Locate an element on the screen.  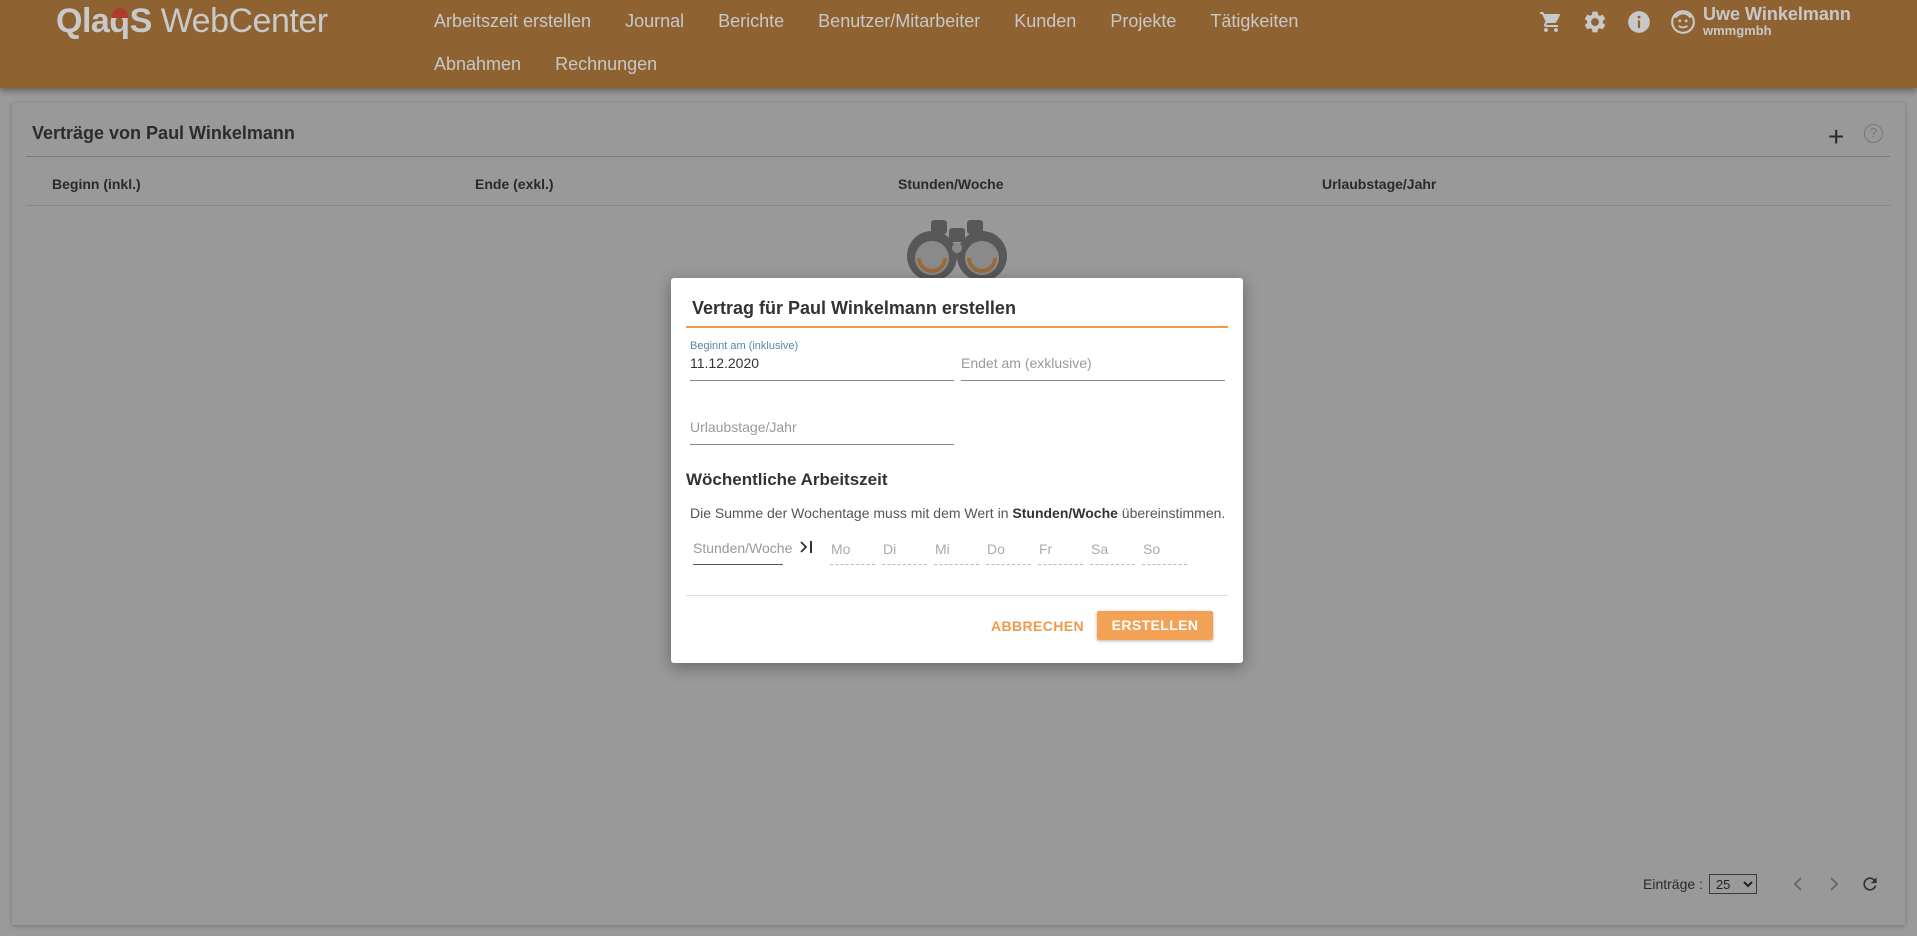
page-size-label: Einträge : is located at coordinates (1673, 884).